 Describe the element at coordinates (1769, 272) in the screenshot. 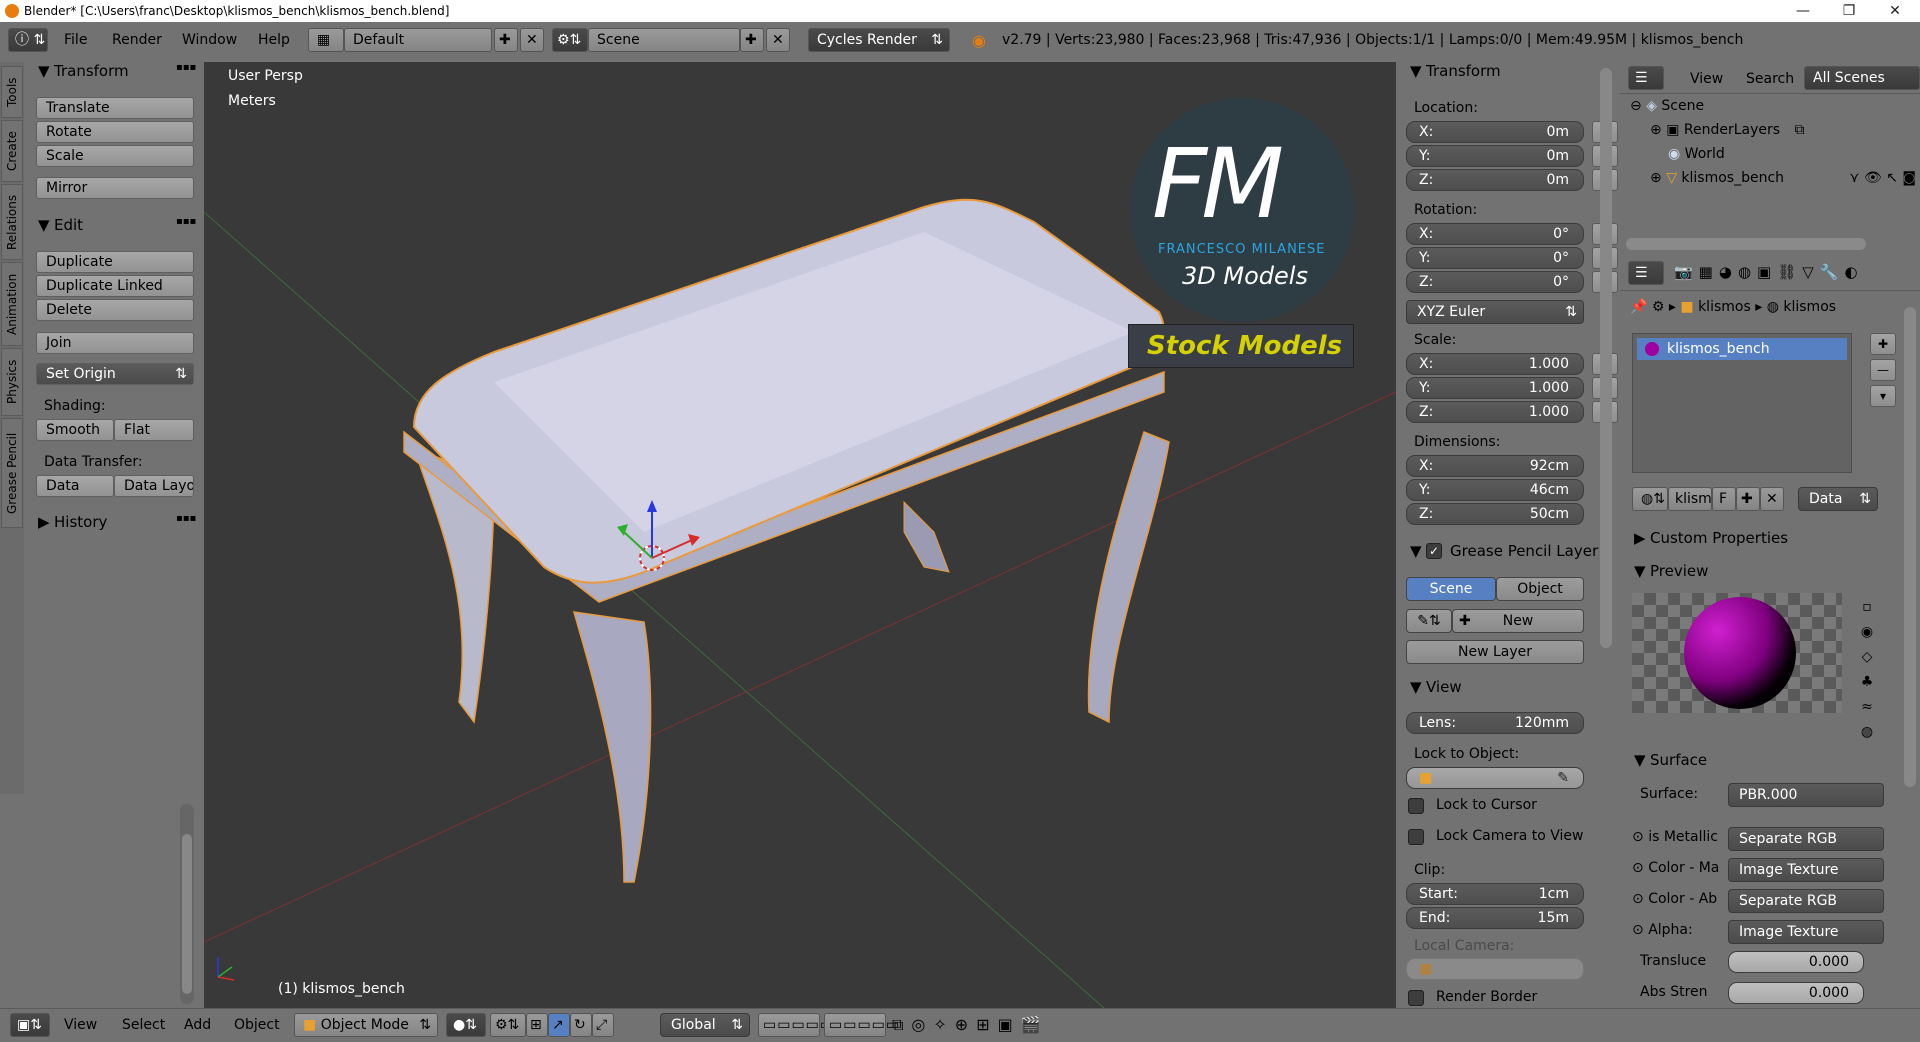

I see `context-tab-icons: 📷▦◕◍▣⛓▽🔧◐` at that location.